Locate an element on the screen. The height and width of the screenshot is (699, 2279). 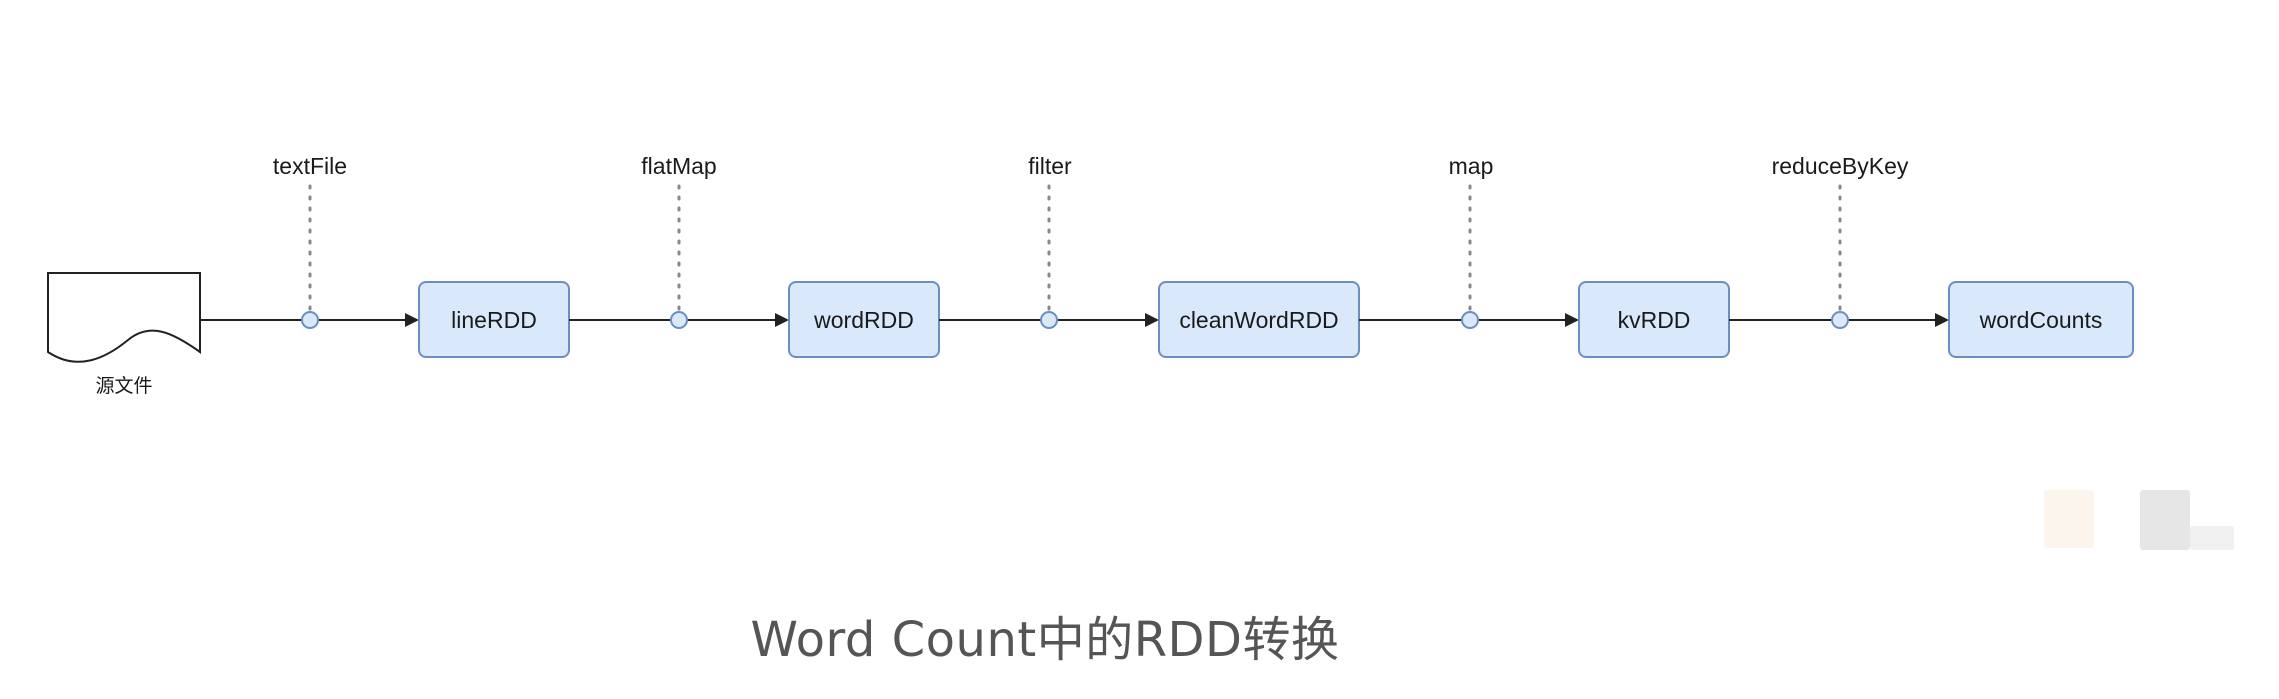
node-word-rdd: wordRDD is located at coordinates (864, 319).